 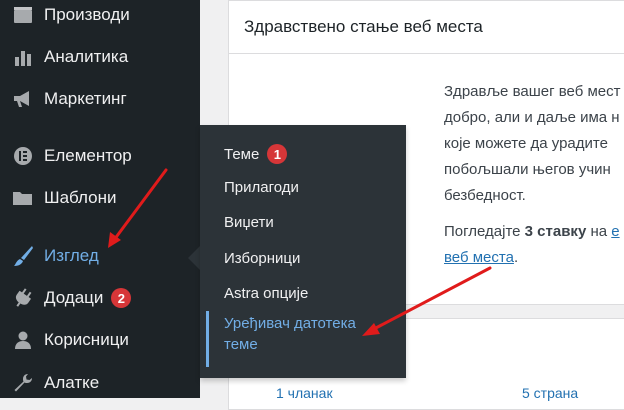 I want to click on submenu-item-themes: Теме 1, so click(x=256, y=154).